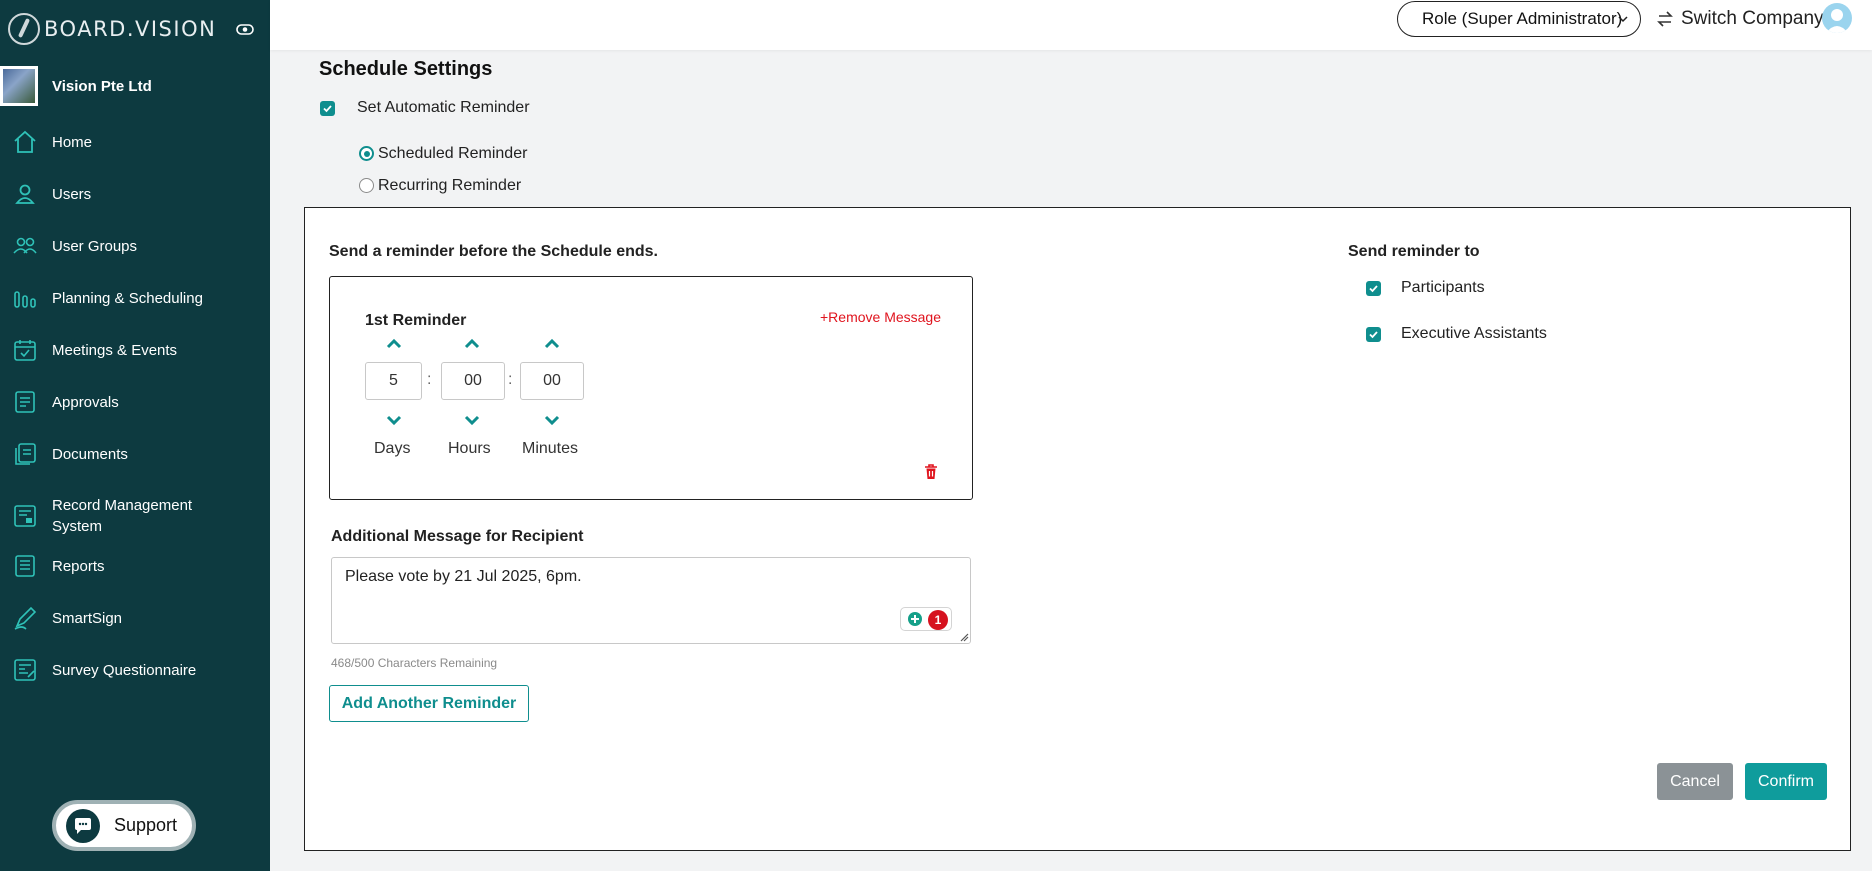  What do you see at coordinates (72, 194) in the screenshot?
I see `sidebar-item-label: Users` at bounding box center [72, 194].